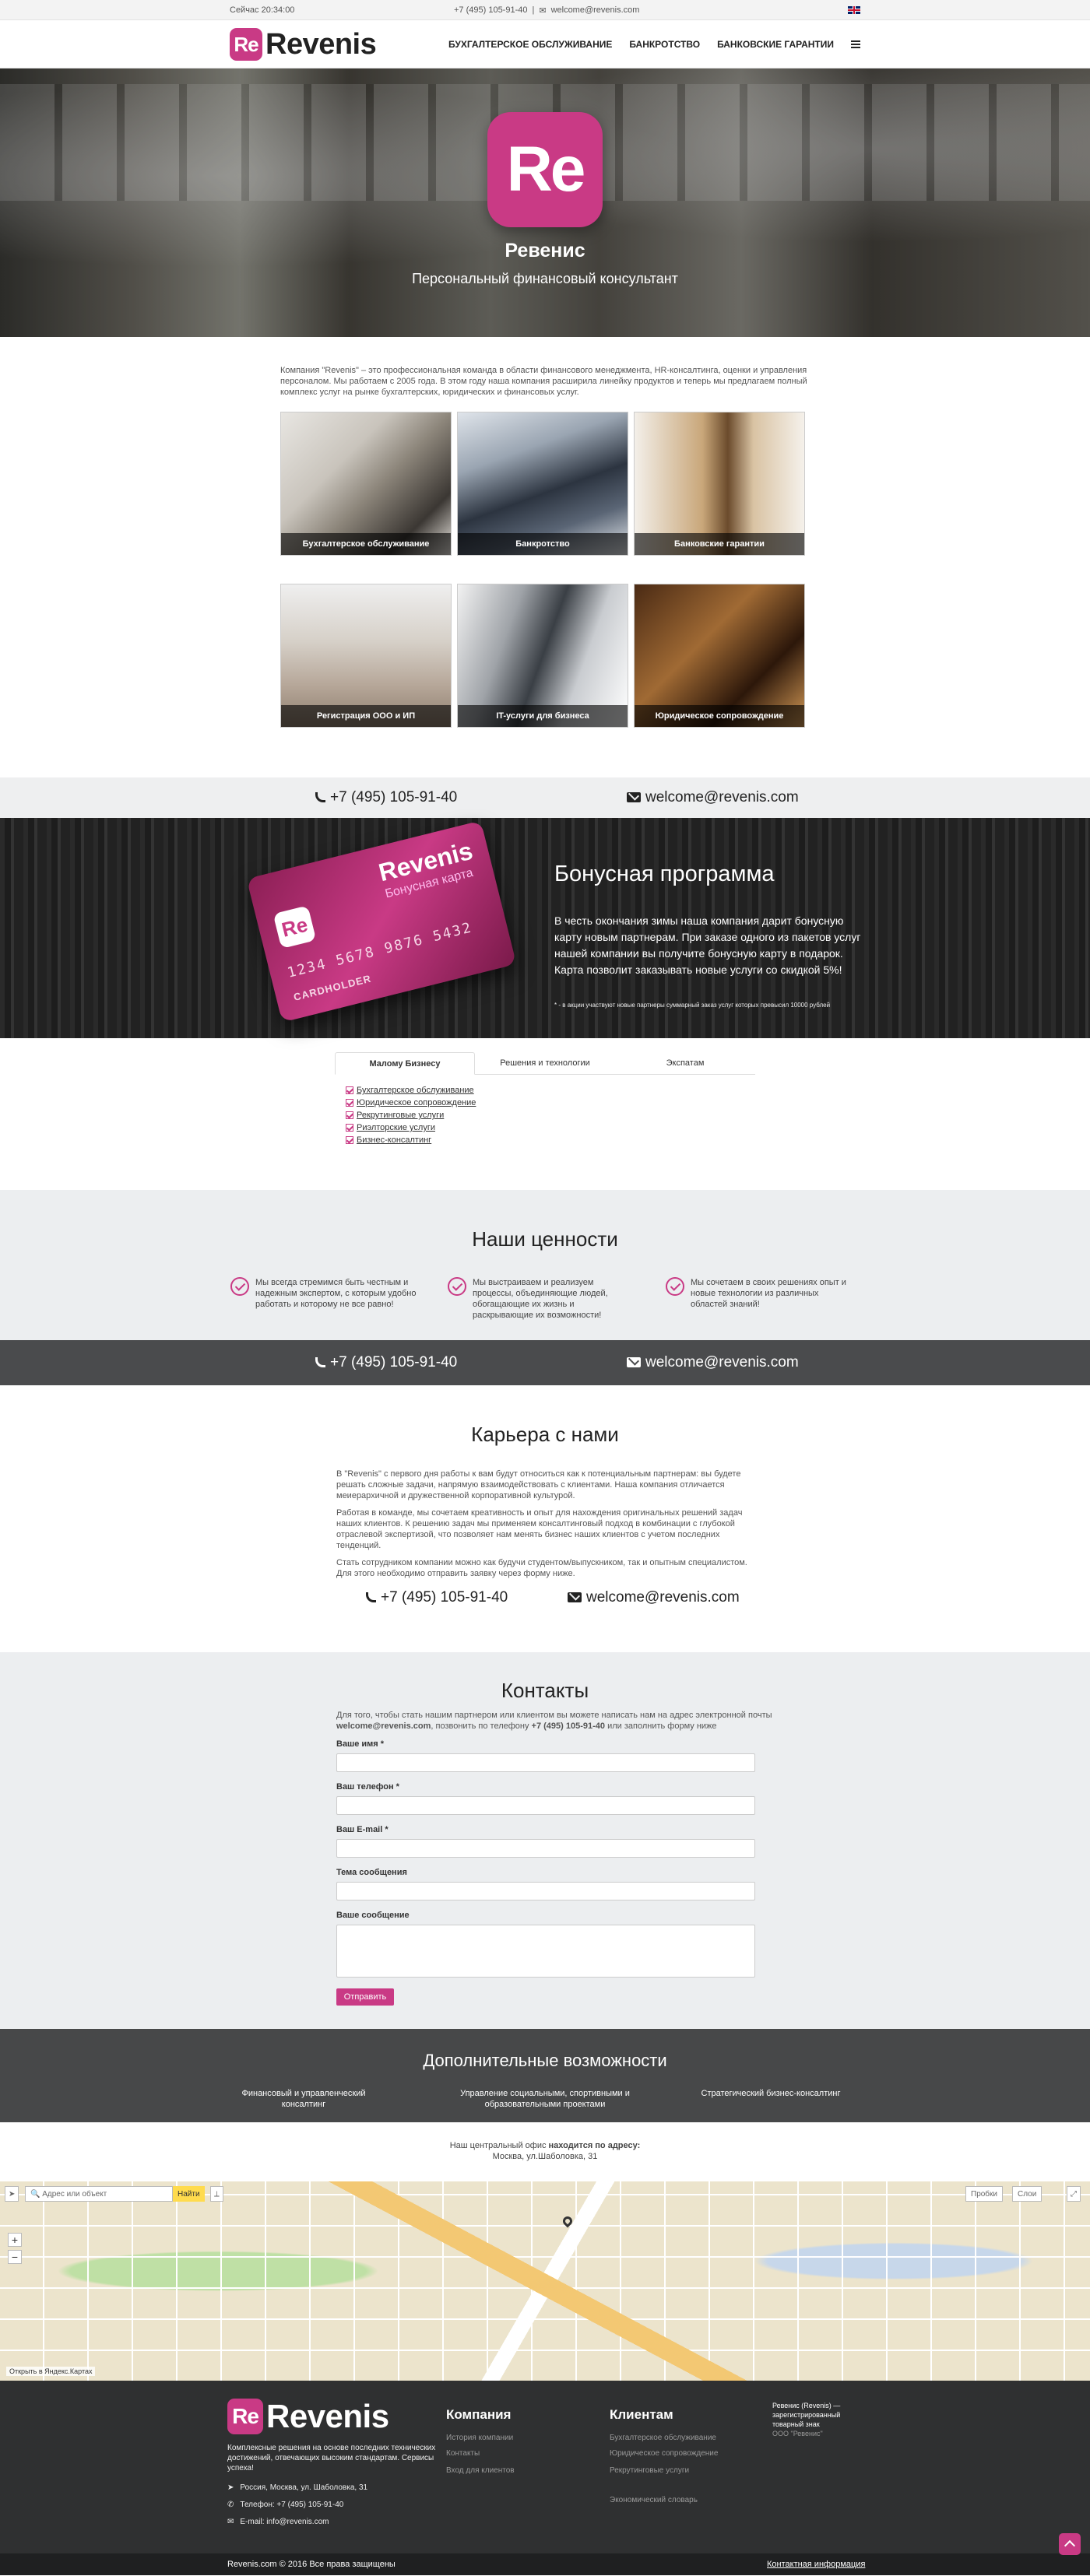  I want to click on map-pin-icon, so click(568, 2221).